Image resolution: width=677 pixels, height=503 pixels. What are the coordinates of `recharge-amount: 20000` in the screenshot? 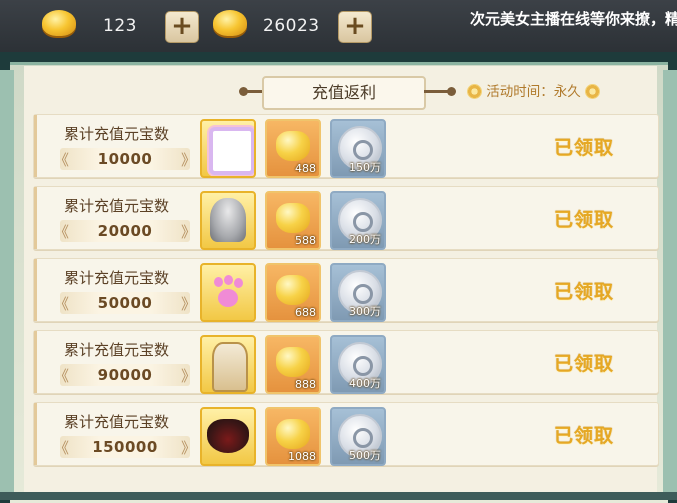 It's located at (125, 231).